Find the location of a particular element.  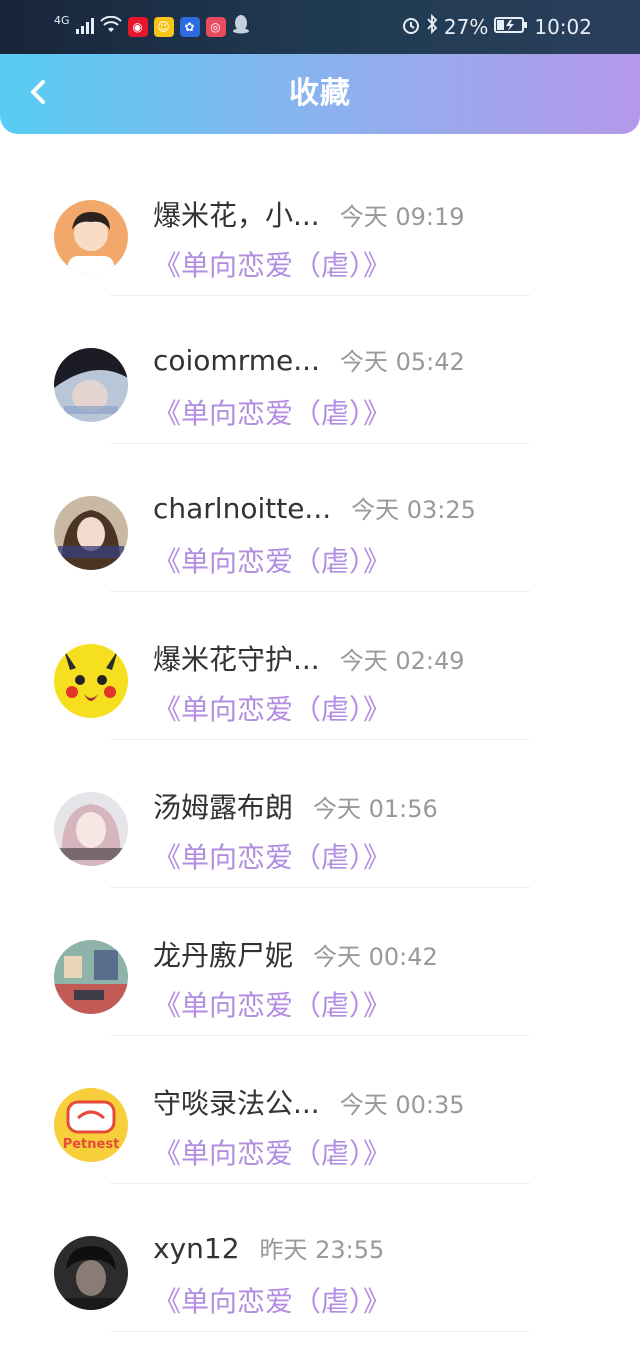

timestamp: 今天 00:35 is located at coordinates (402, 1105).